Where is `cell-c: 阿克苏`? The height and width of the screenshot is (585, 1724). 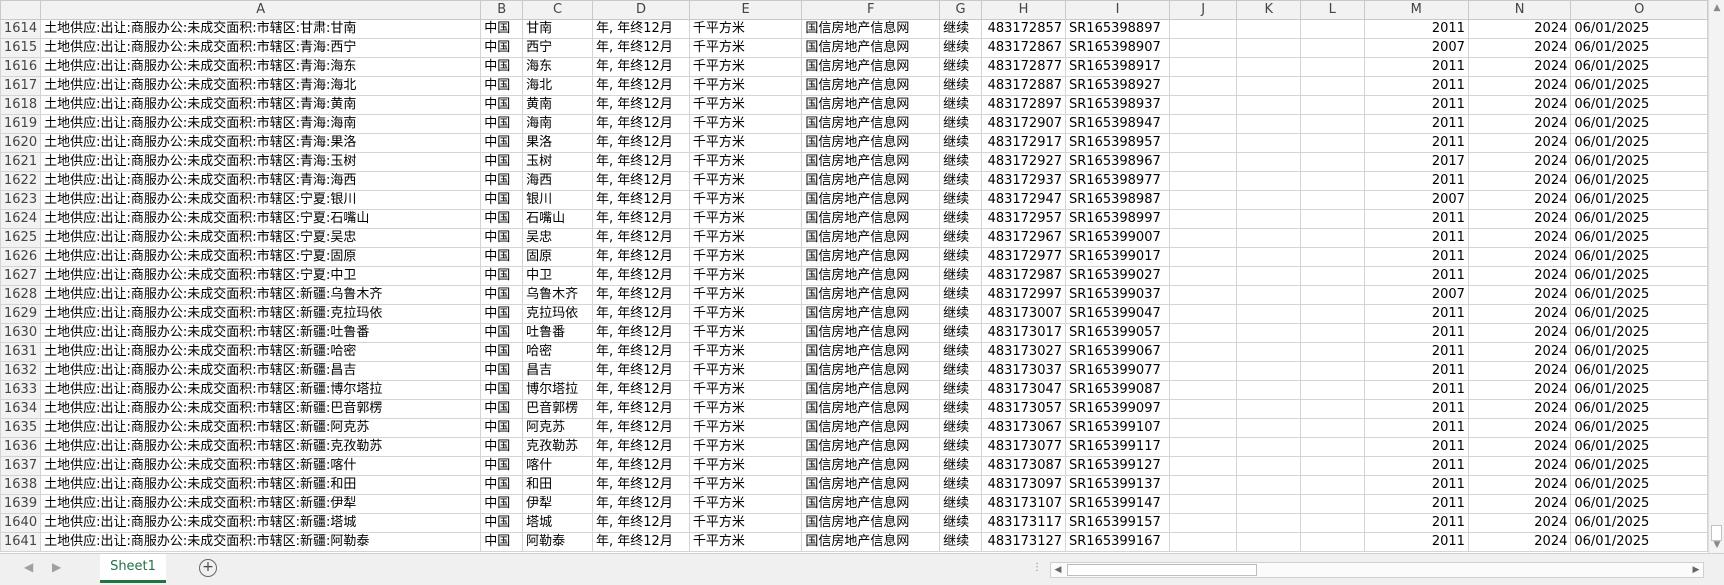
cell-c: 阿克苏 is located at coordinates (558, 428).